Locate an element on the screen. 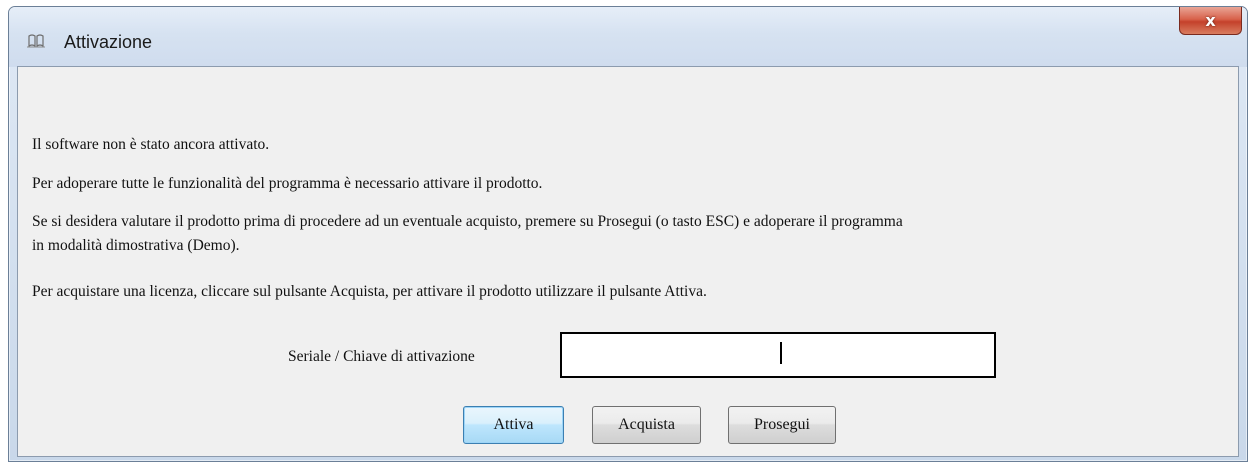 This screenshot has height=466, width=1255. continue-button: Prosegui is located at coordinates (782, 425).